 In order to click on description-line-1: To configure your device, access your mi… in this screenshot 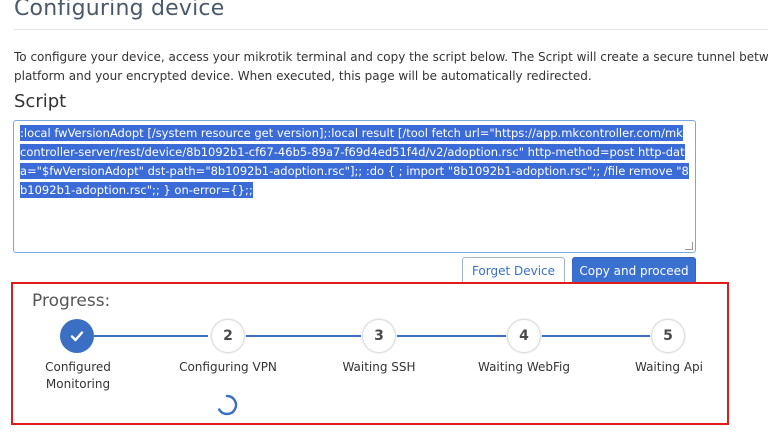, I will do `click(391, 57)`.